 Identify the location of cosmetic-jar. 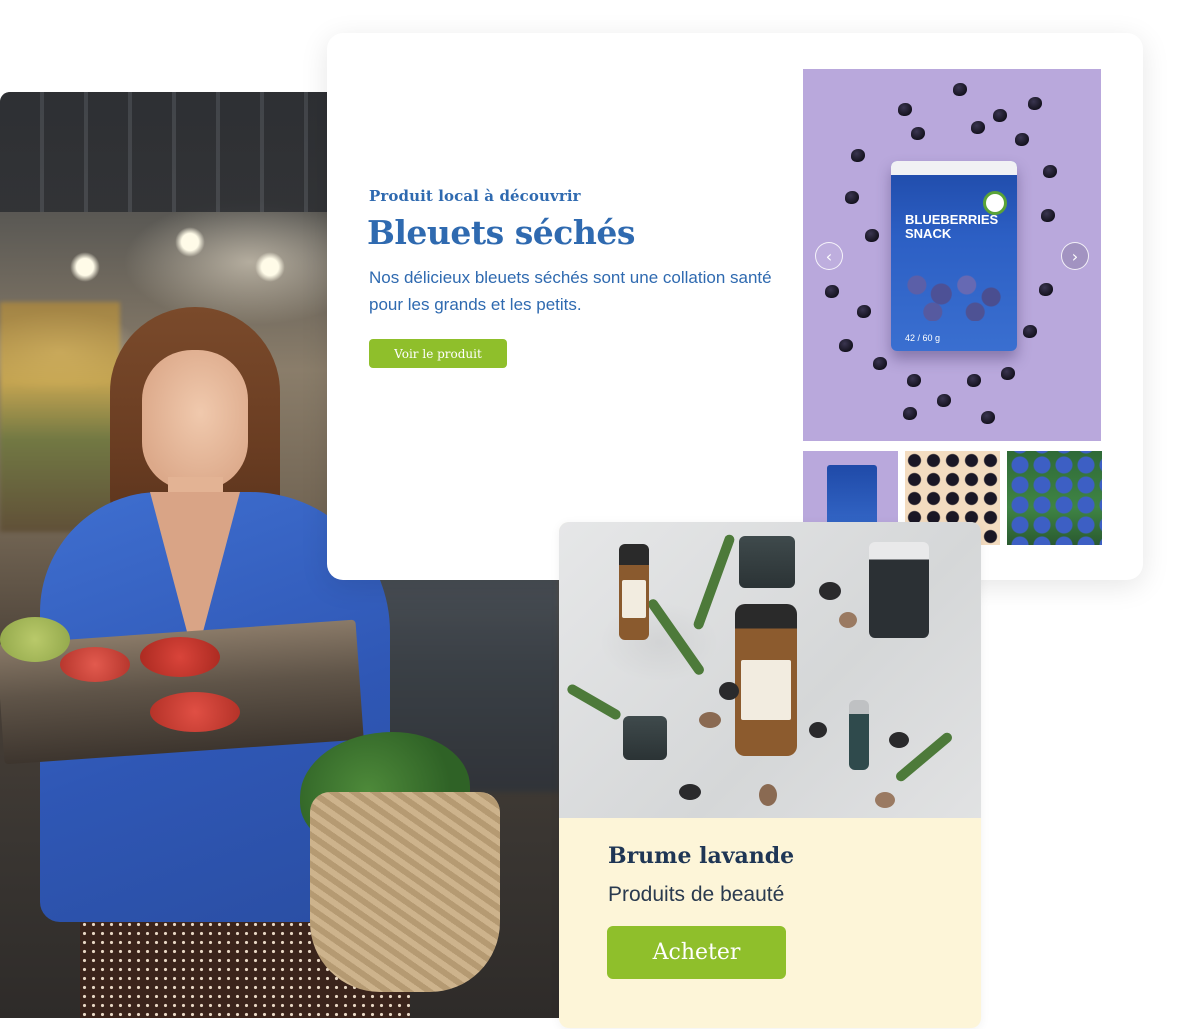
(767, 562).